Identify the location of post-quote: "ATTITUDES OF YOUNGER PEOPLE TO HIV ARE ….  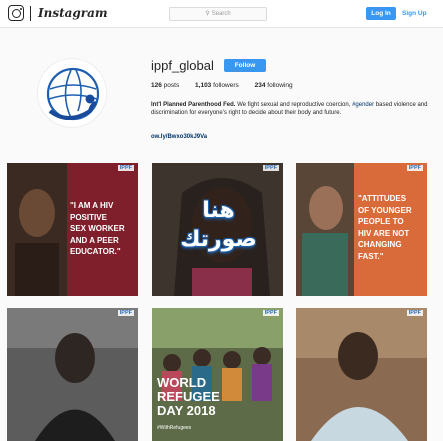
(385, 227).